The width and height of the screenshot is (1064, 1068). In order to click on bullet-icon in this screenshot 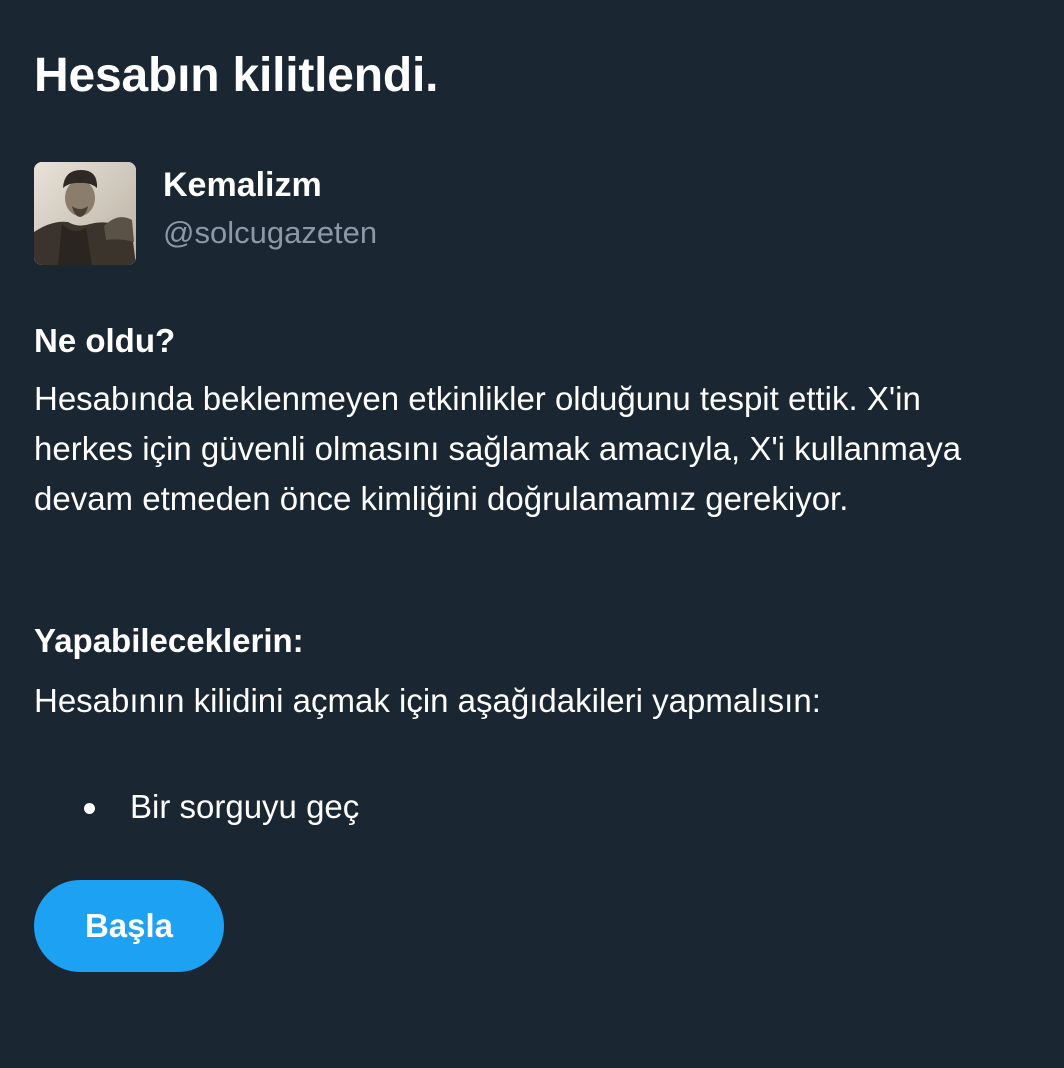, I will do `click(89, 808)`.